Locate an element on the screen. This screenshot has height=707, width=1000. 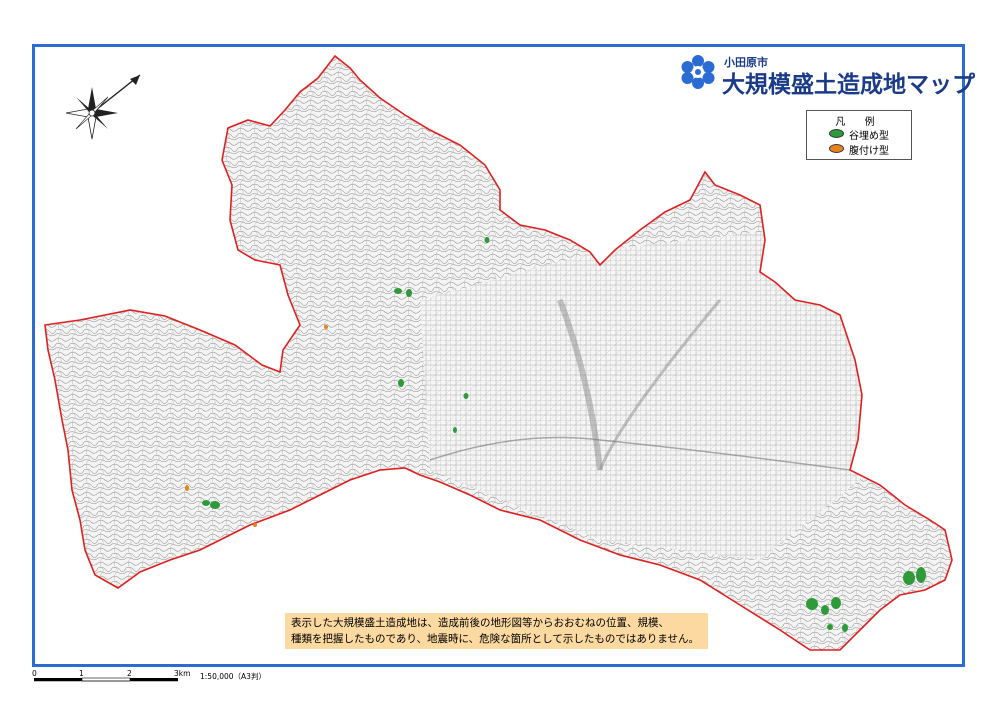
compass-rose-icon is located at coordinates (103, 107).